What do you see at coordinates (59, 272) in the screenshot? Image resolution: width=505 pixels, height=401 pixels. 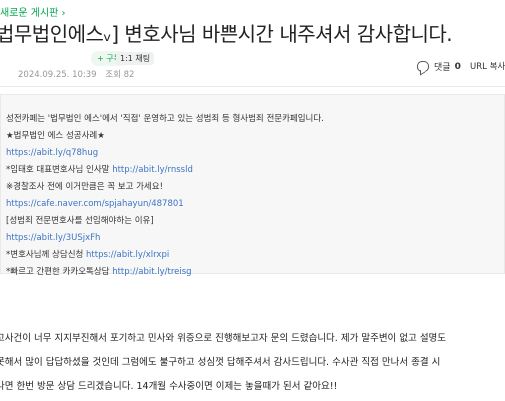 I see `info-text: *빠르고 간편한 카카오톡상담` at bounding box center [59, 272].